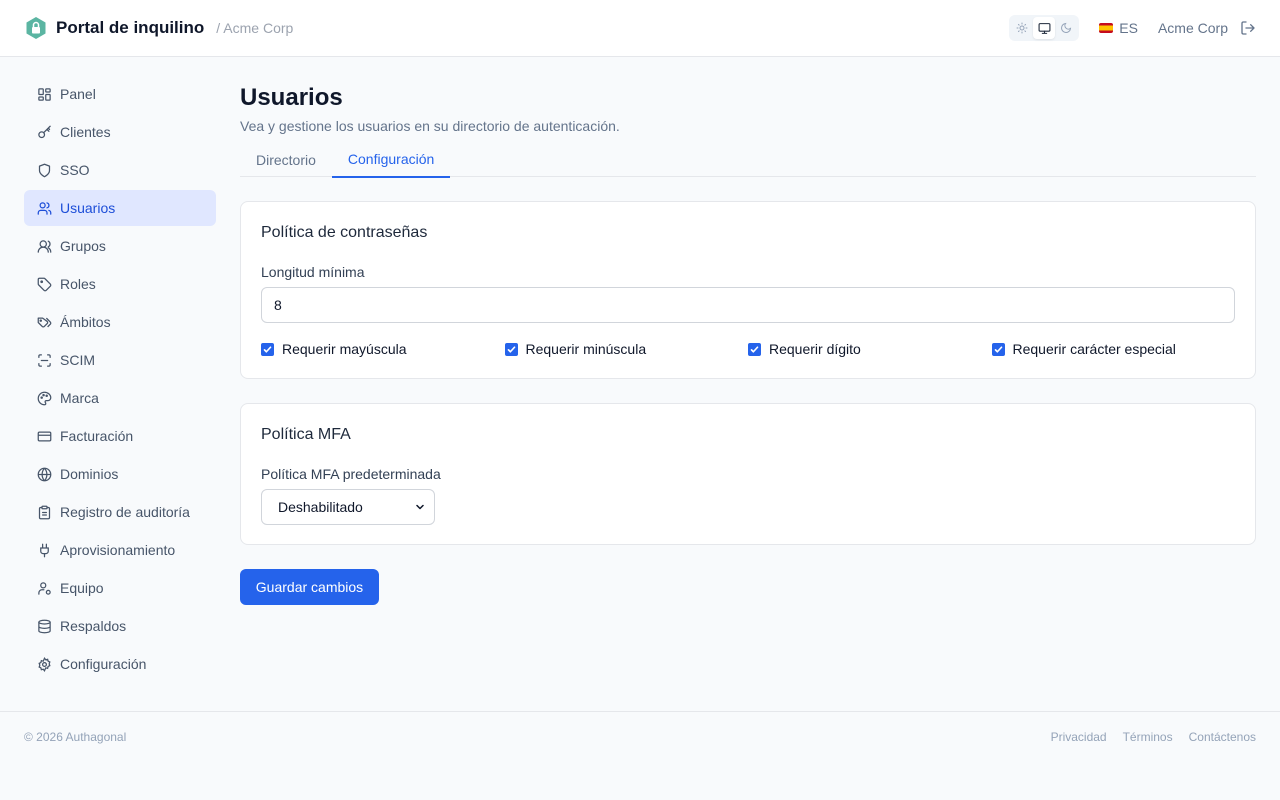 The height and width of the screenshot is (800, 1280). What do you see at coordinates (93, 626) in the screenshot?
I see `sidebar-item-label: Respaldos` at bounding box center [93, 626].